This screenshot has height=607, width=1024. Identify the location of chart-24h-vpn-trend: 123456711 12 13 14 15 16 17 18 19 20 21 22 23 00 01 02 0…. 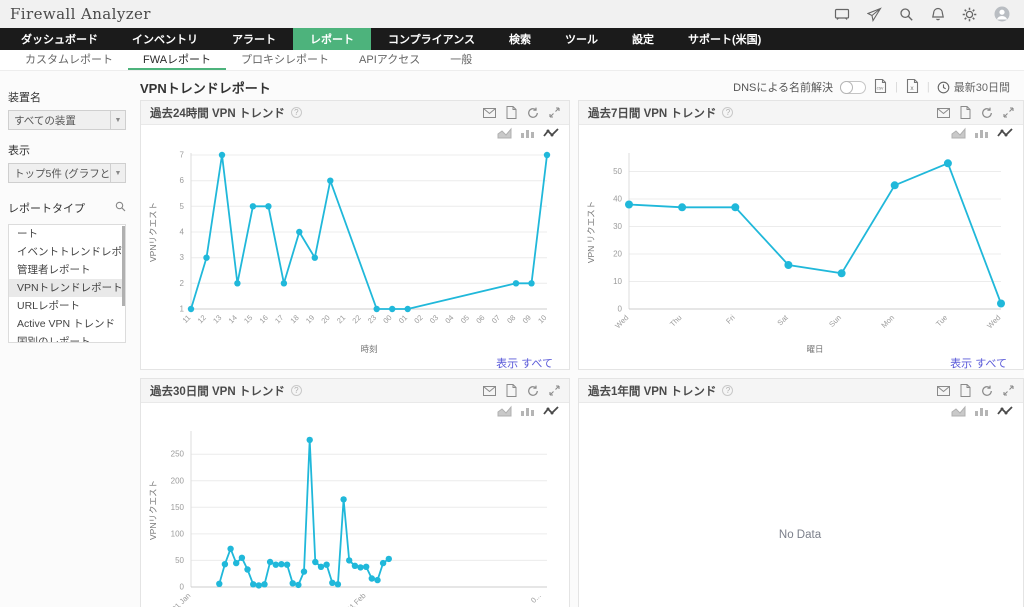
(349, 252).